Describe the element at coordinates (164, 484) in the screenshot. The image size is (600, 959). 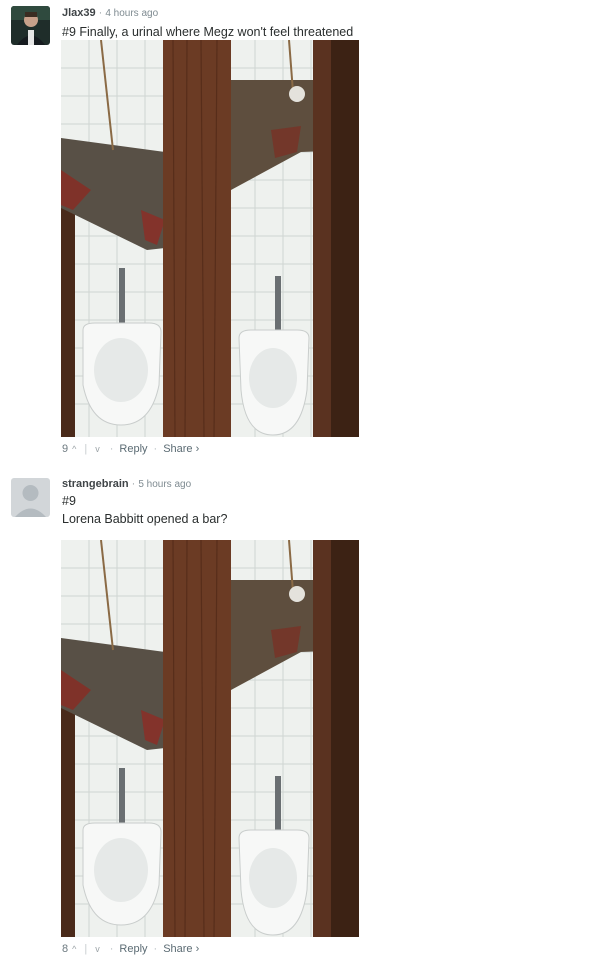
I see `timestamp: 5 hours ago` at that location.